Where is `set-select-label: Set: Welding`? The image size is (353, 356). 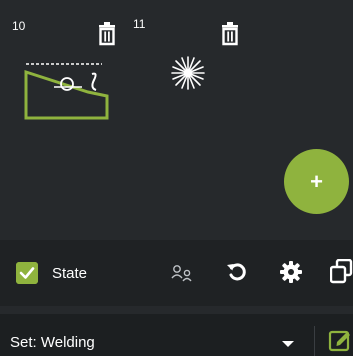
set-select-label: Set: Welding is located at coordinates (52, 342).